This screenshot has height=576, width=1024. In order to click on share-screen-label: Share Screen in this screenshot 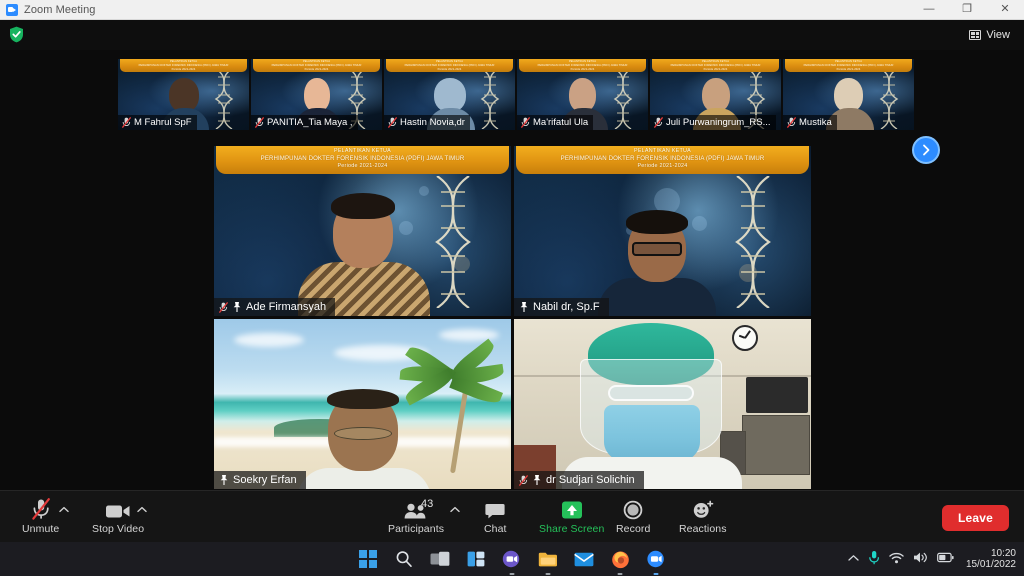, I will do `click(572, 529)`.